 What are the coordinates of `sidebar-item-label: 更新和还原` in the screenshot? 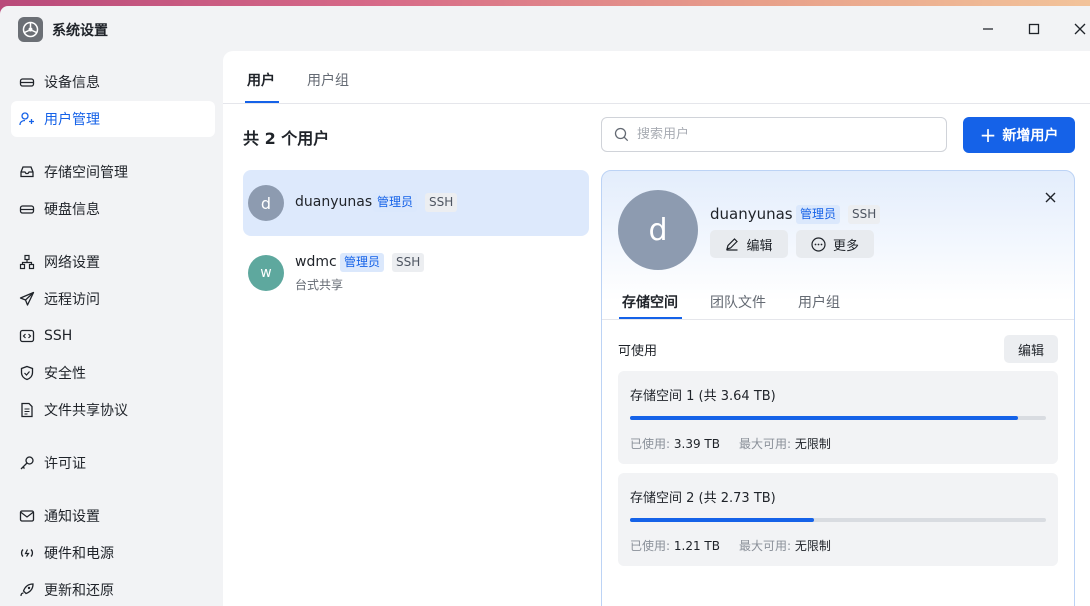 It's located at (79, 591).